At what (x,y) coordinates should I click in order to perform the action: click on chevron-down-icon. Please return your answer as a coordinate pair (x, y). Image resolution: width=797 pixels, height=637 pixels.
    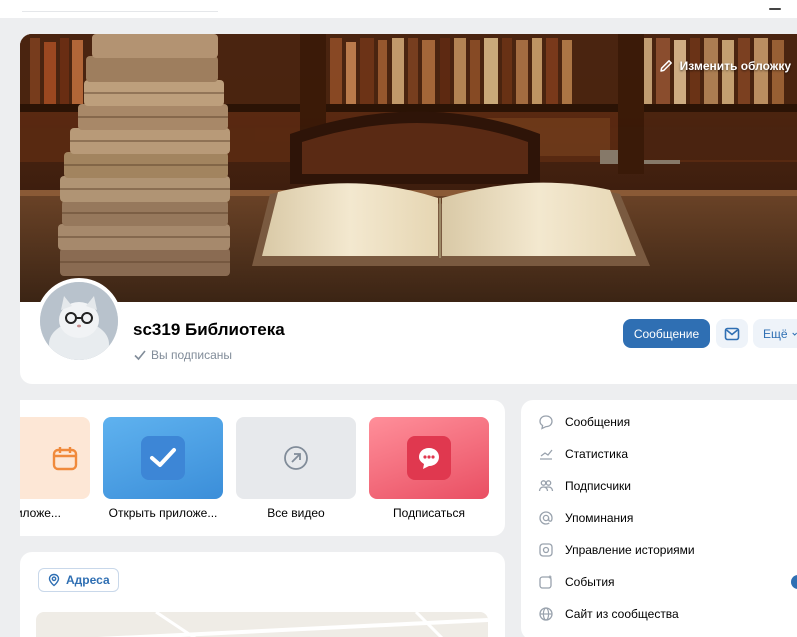
    Looking at the image, I should click on (794, 334).